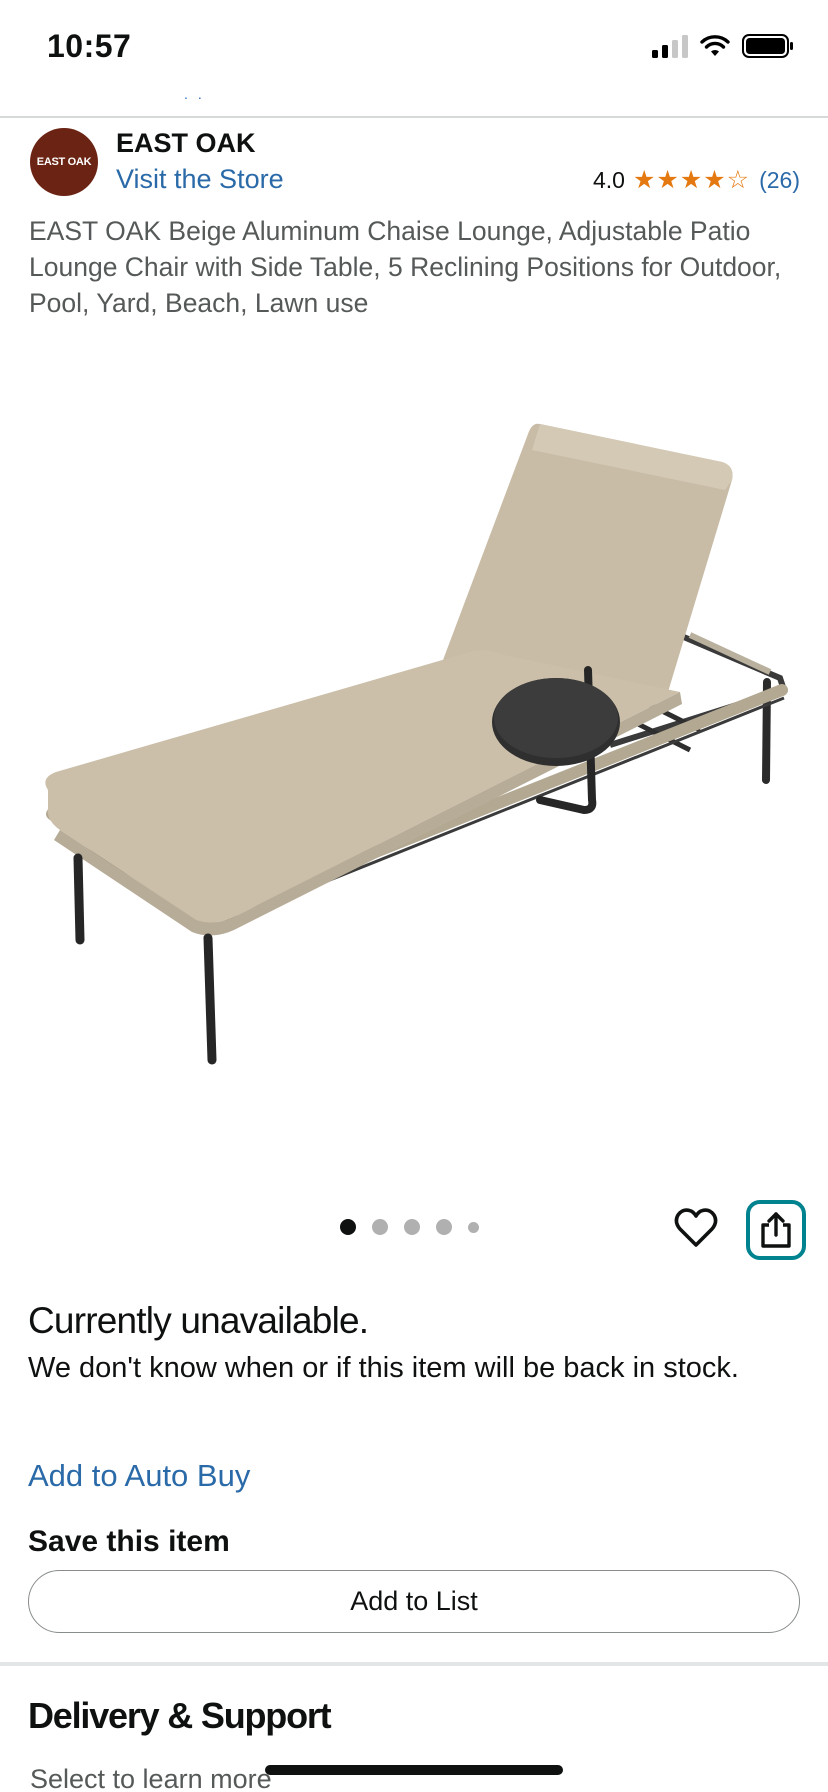  Describe the element at coordinates (738, 180) in the screenshot. I see `star-empty-icon: ☆` at that location.